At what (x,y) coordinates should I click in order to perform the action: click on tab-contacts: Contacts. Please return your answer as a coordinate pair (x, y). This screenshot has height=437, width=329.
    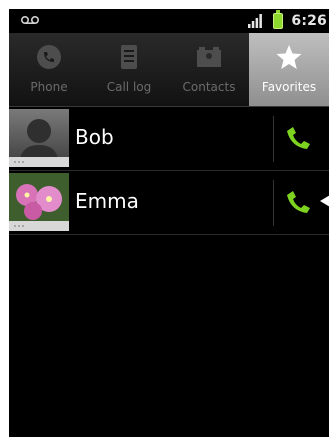
    Looking at the image, I should click on (209, 69).